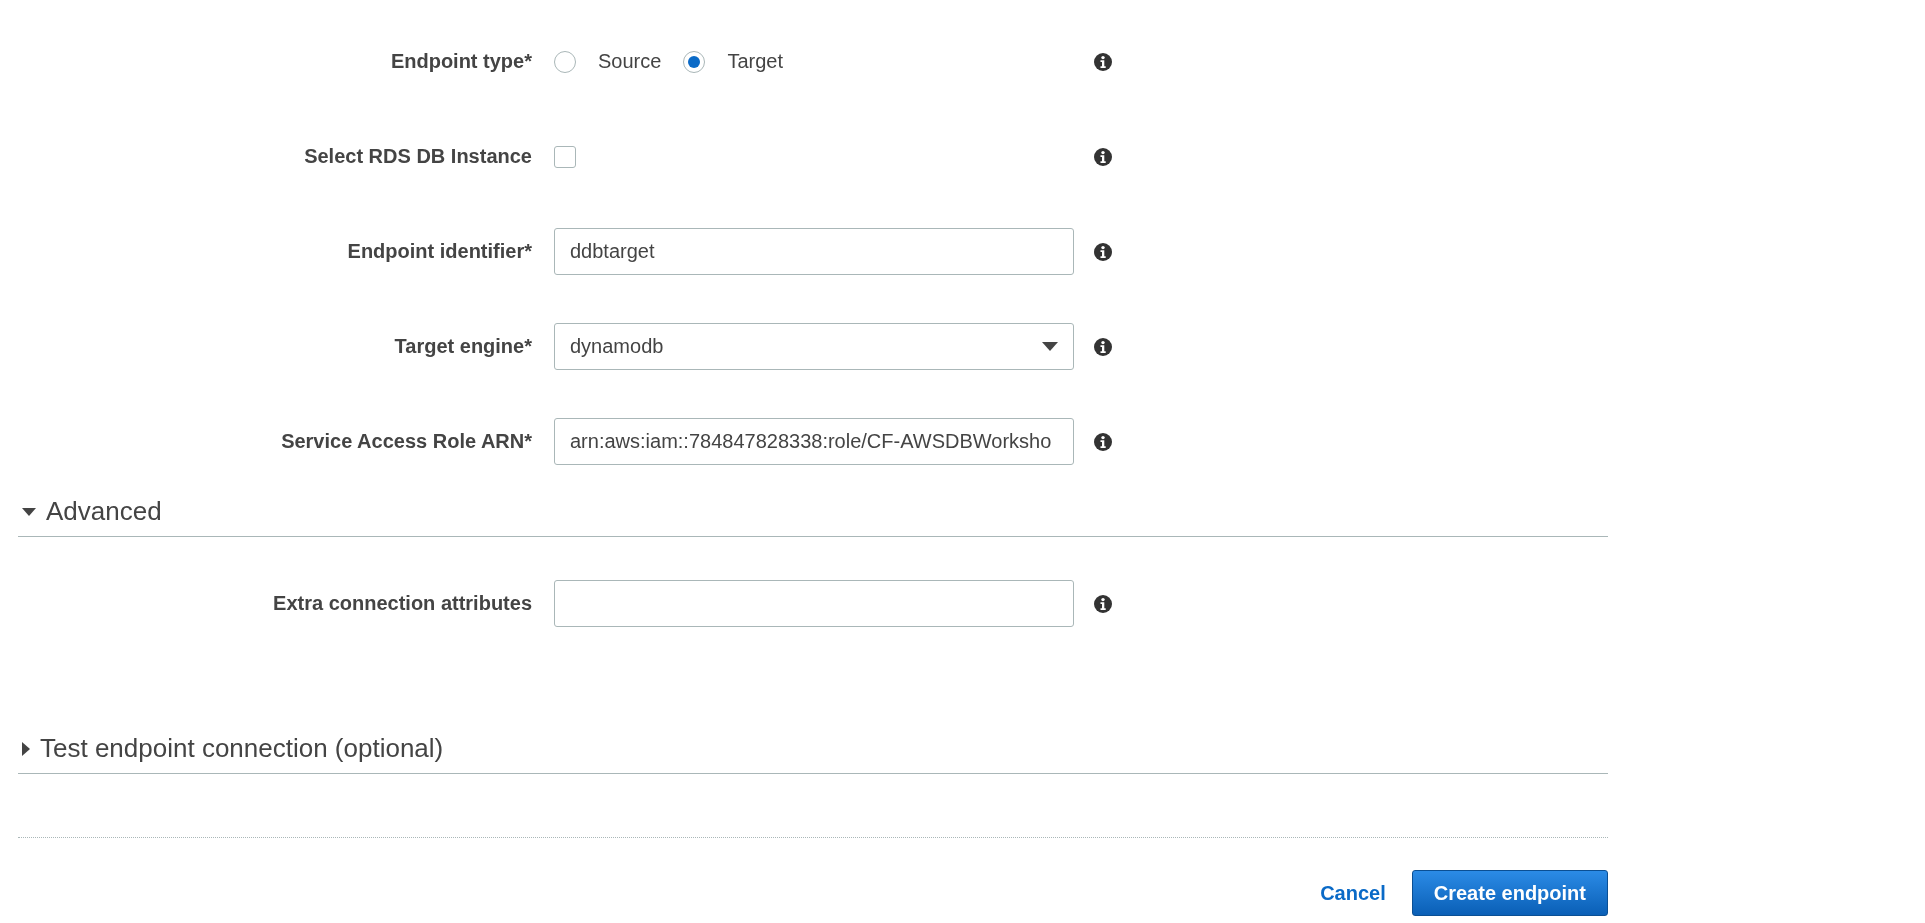 The width and height of the screenshot is (1925, 923). Describe the element at coordinates (813, 512) in the screenshot. I see `advanced-header: Advanced` at that location.